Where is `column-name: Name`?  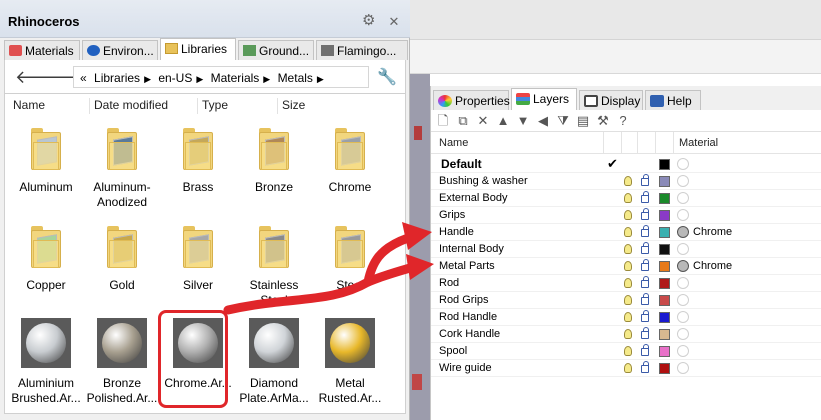
column-name: Name is located at coordinates (27, 106).